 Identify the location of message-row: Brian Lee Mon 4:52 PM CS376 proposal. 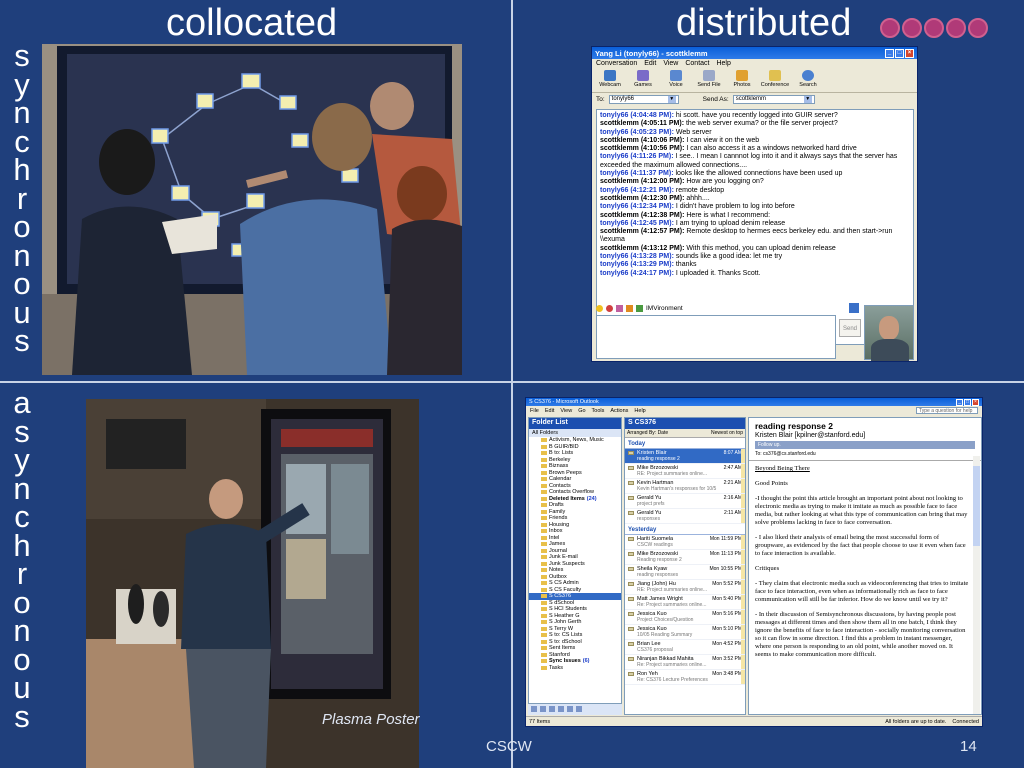
(685, 647).